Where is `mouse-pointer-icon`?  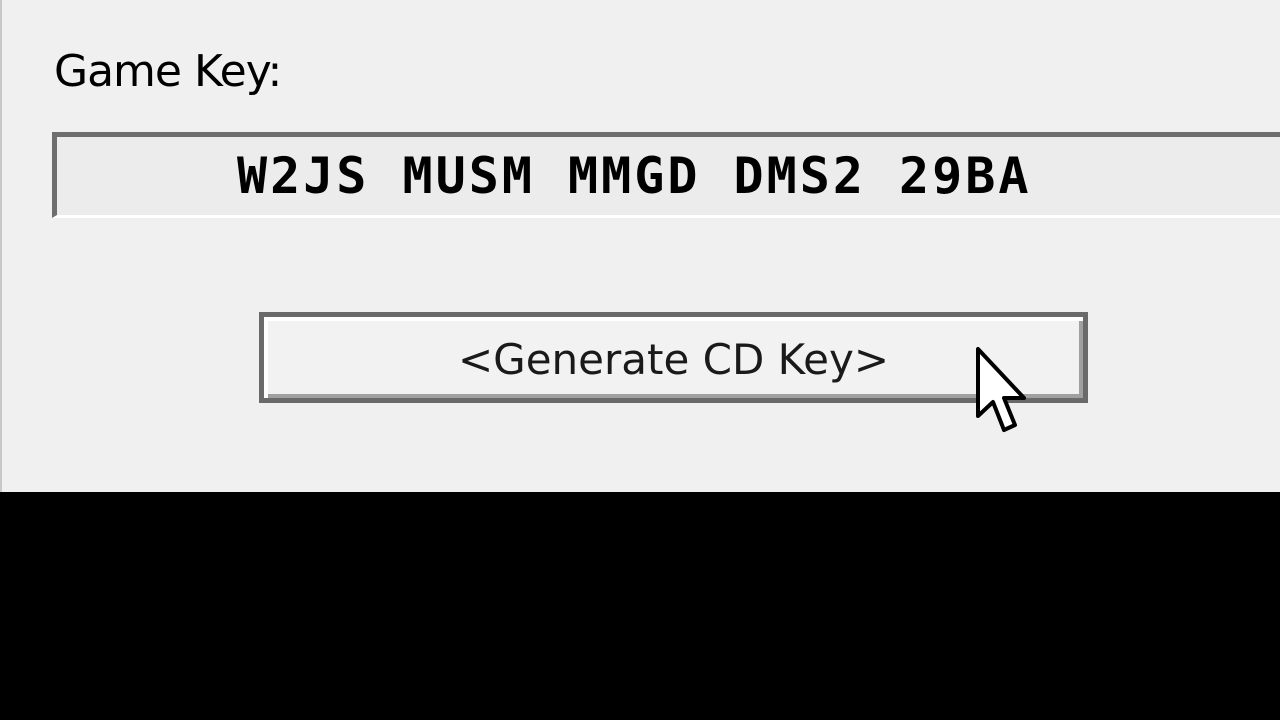
mouse-pointer-icon is located at coordinates (1008, 392).